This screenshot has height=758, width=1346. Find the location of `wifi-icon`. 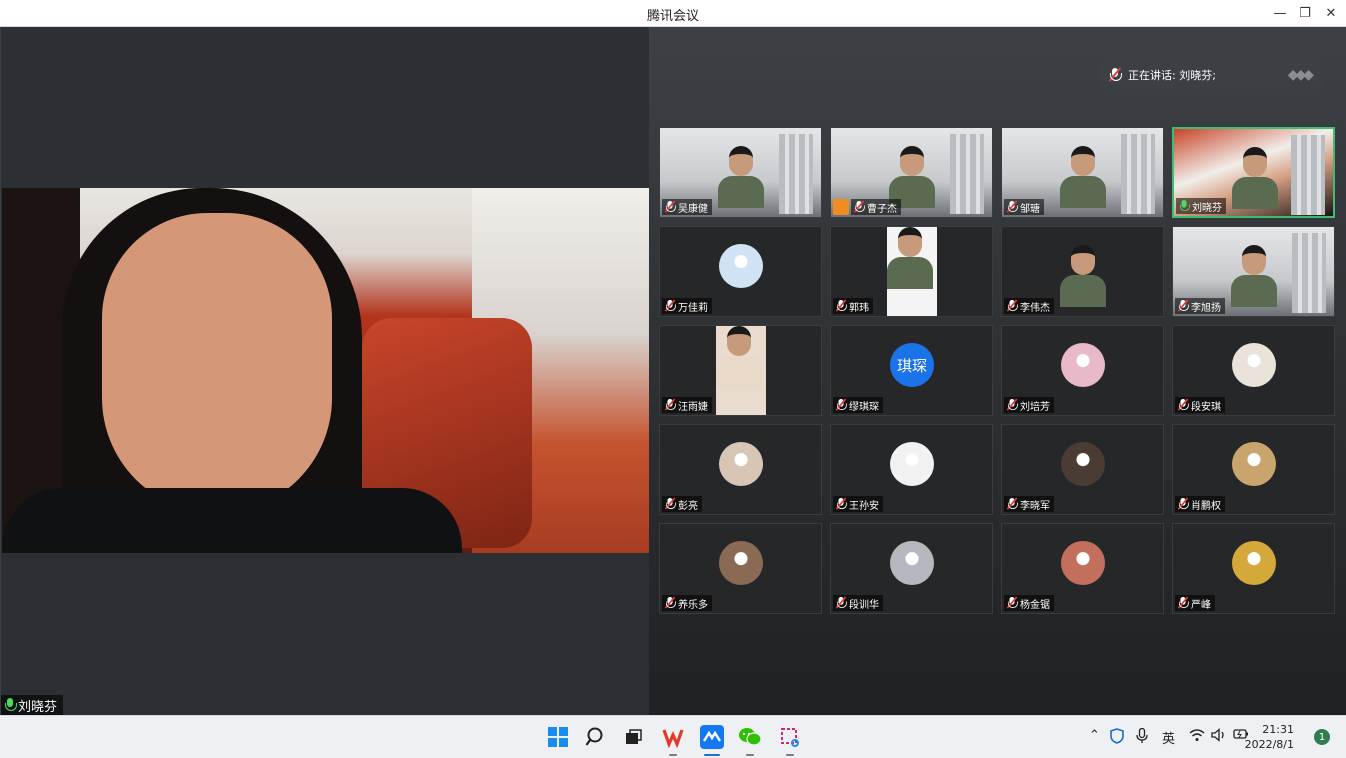

wifi-icon is located at coordinates (1197, 737).